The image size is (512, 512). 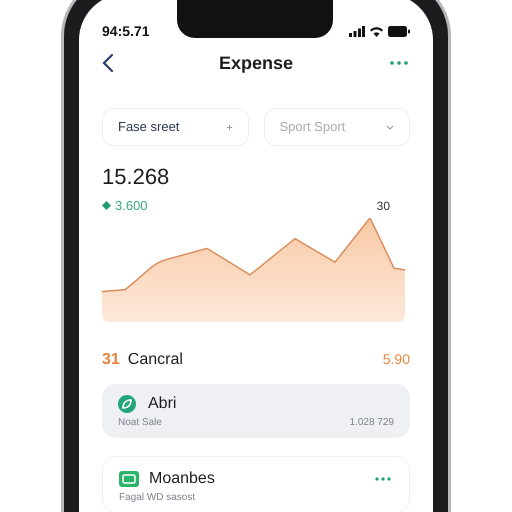 I want to click on chevron-down-icon, so click(x=390, y=127).